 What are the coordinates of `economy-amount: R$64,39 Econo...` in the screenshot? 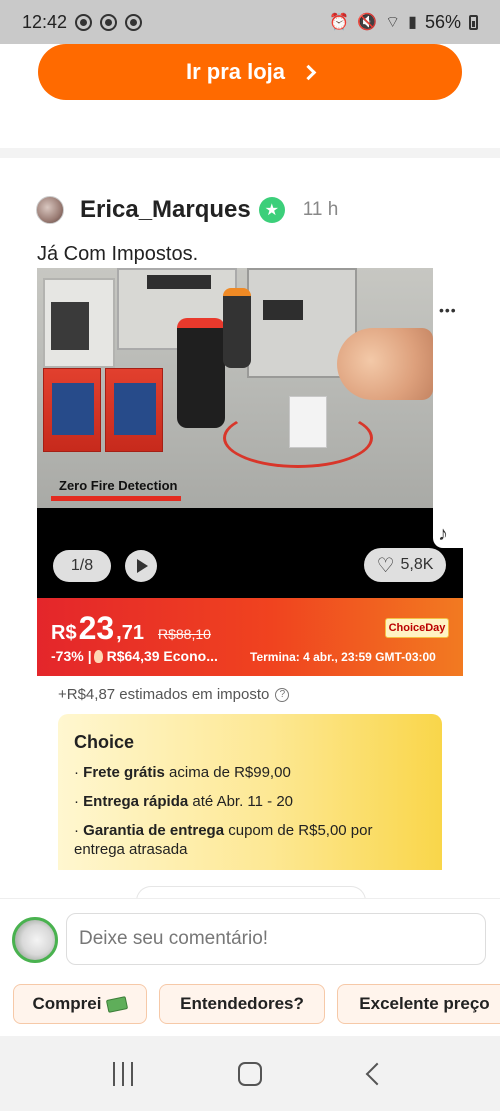 It's located at (162, 656).